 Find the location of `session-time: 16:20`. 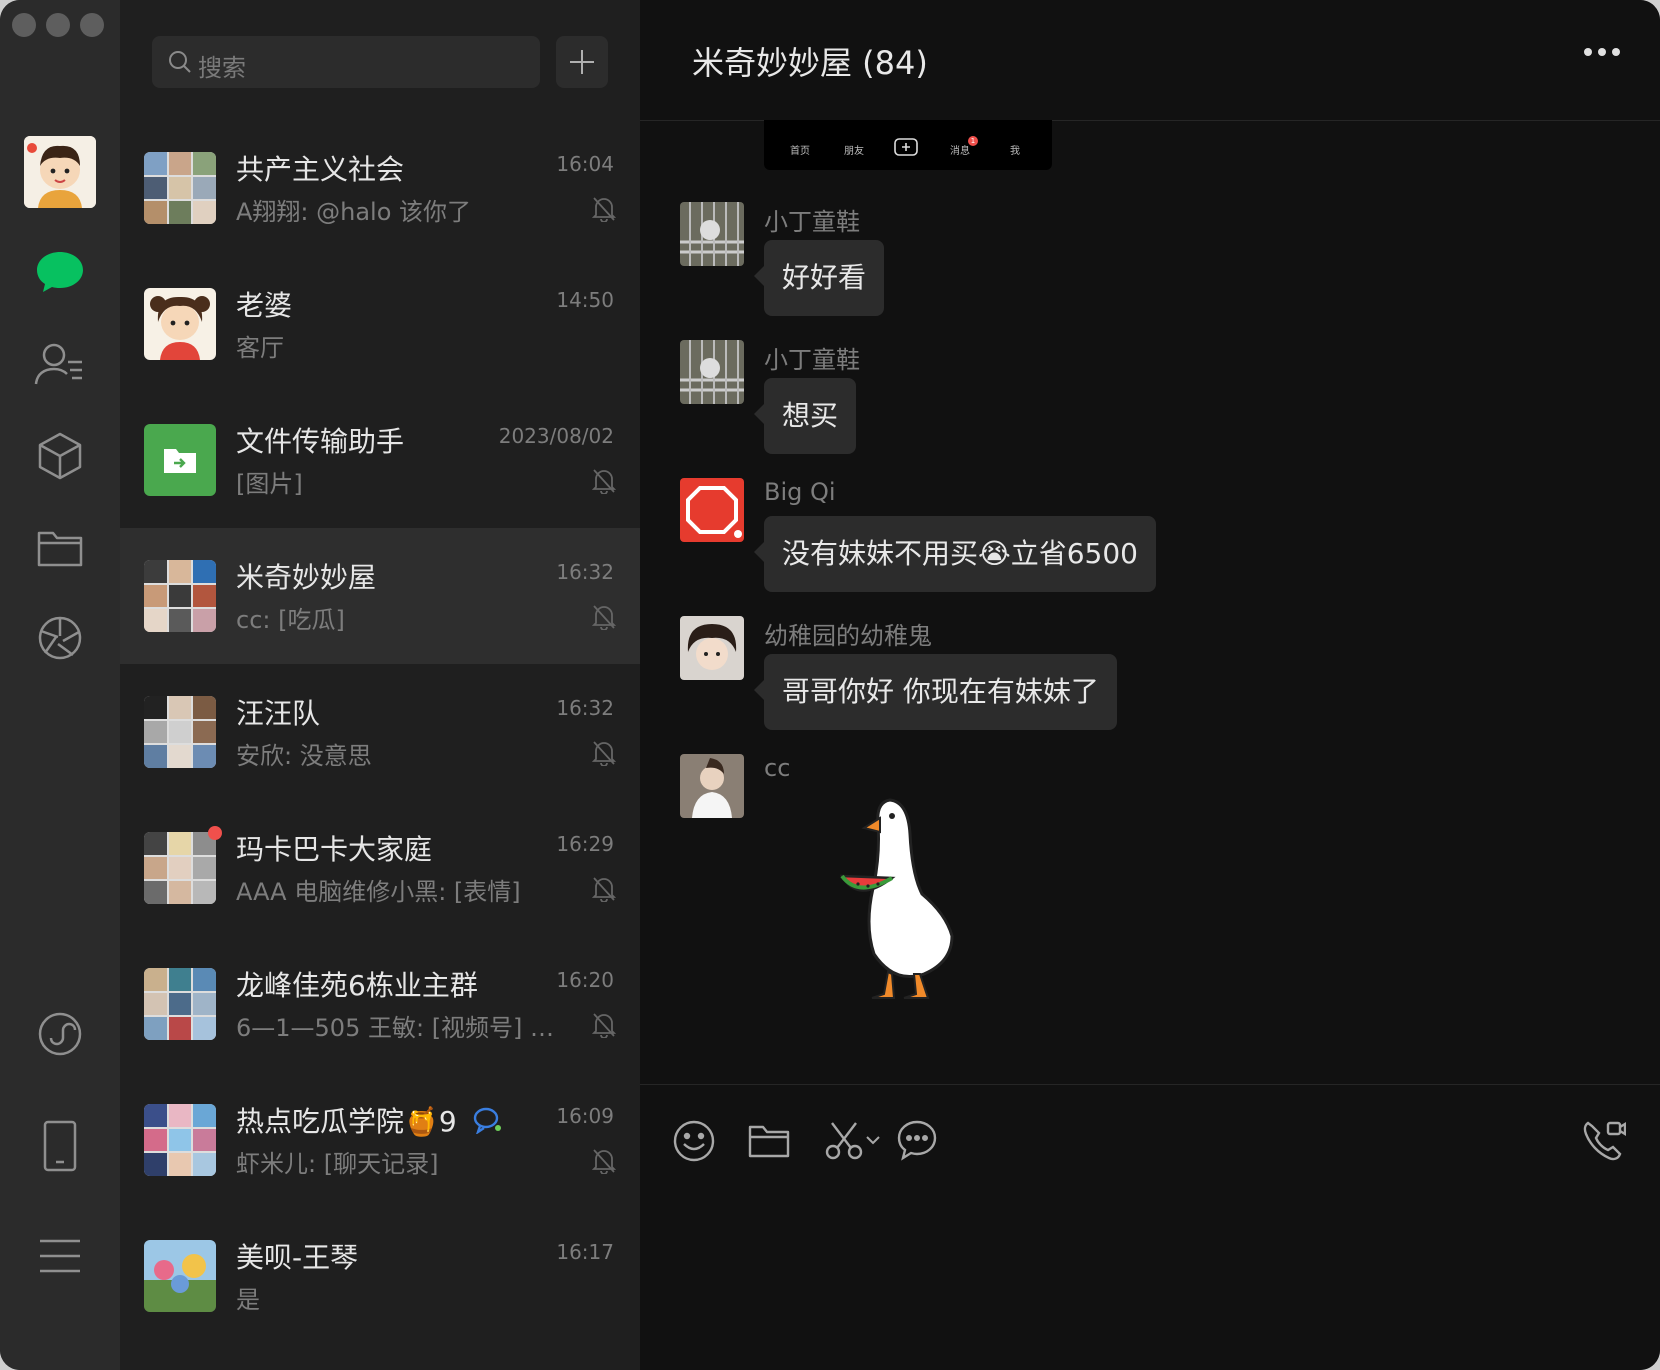

session-time: 16:20 is located at coordinates (585, 980).